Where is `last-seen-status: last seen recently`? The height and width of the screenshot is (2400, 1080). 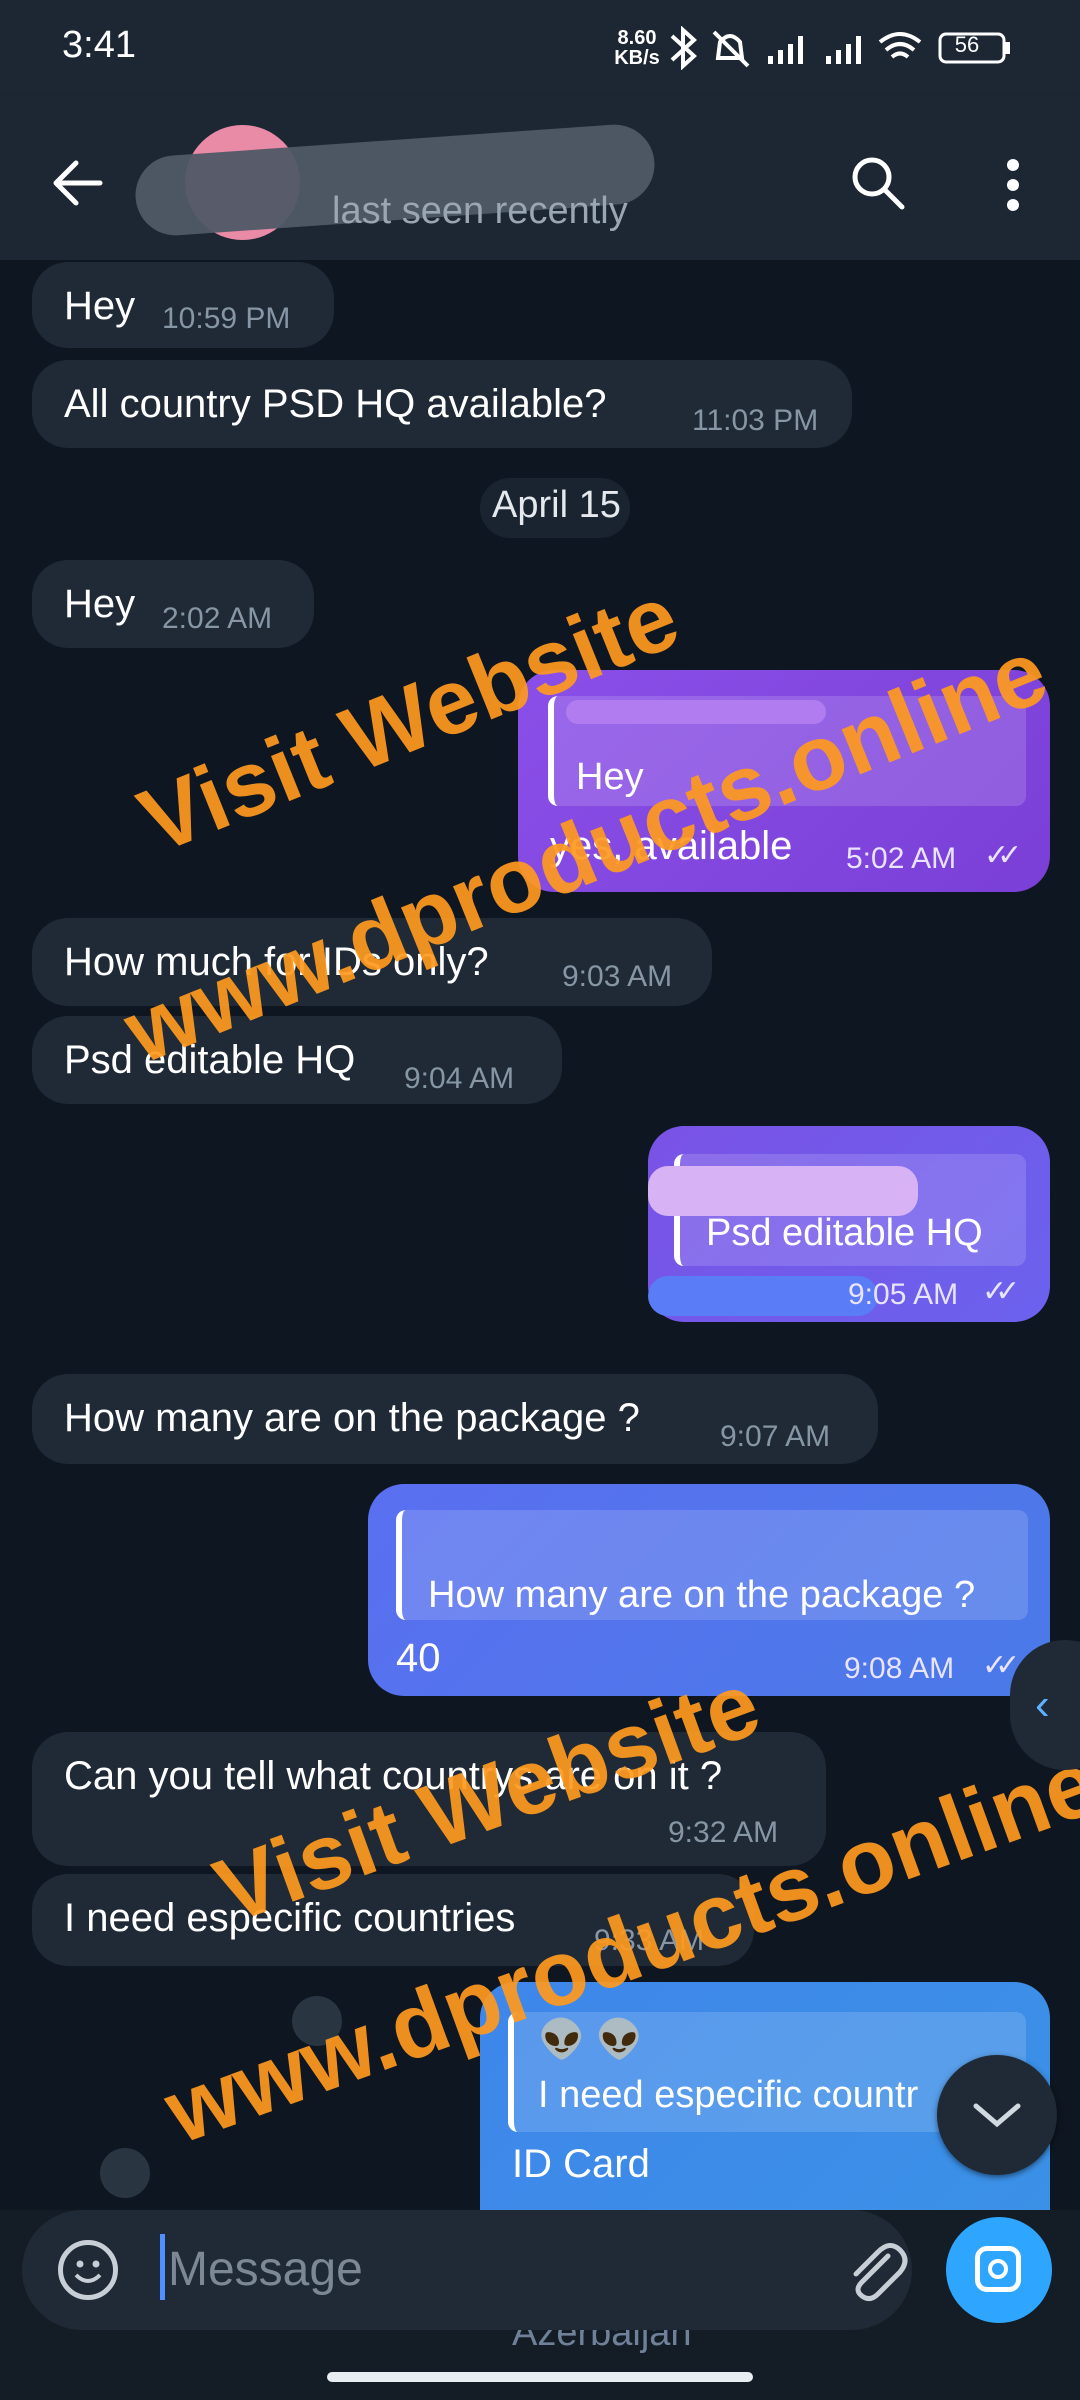 last-seen-status: last seen recently is located at coordinates (480, 211).